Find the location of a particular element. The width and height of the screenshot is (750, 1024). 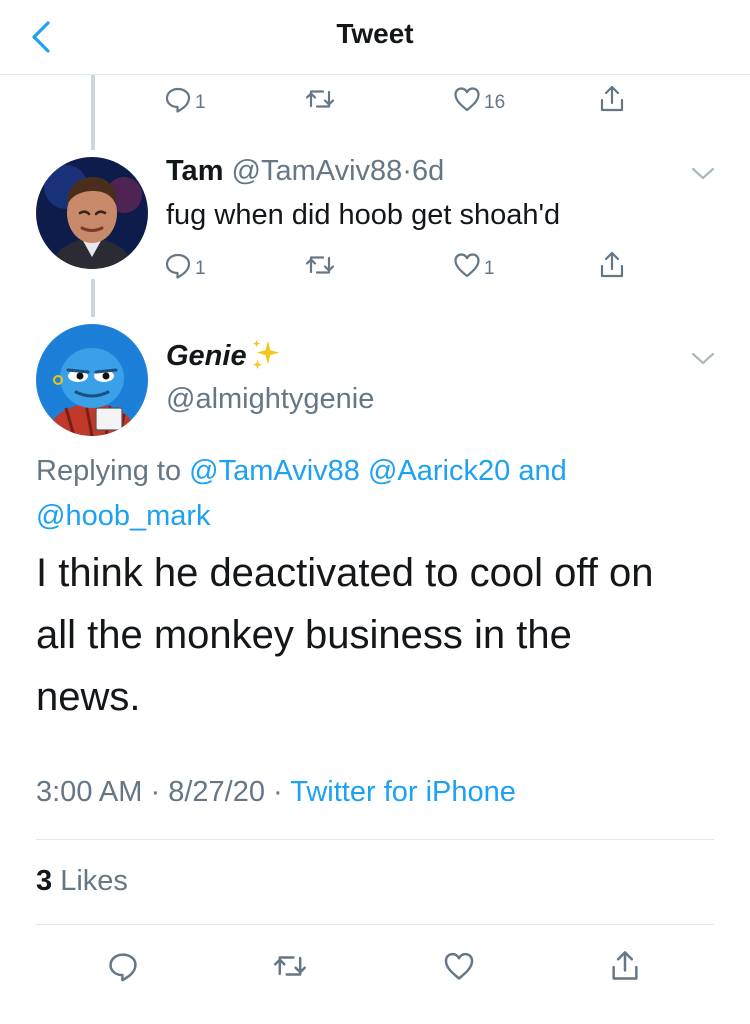

tweet-source-link: Twitter for iPhone is located at coordinates (403, 792).